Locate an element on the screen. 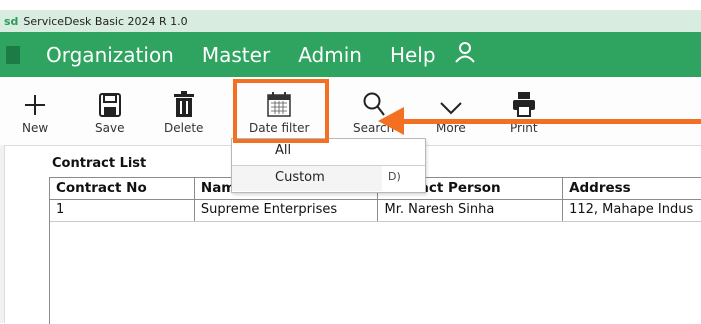 The image size is (701, 324). plus-icon is located at coordinates (35, 101).